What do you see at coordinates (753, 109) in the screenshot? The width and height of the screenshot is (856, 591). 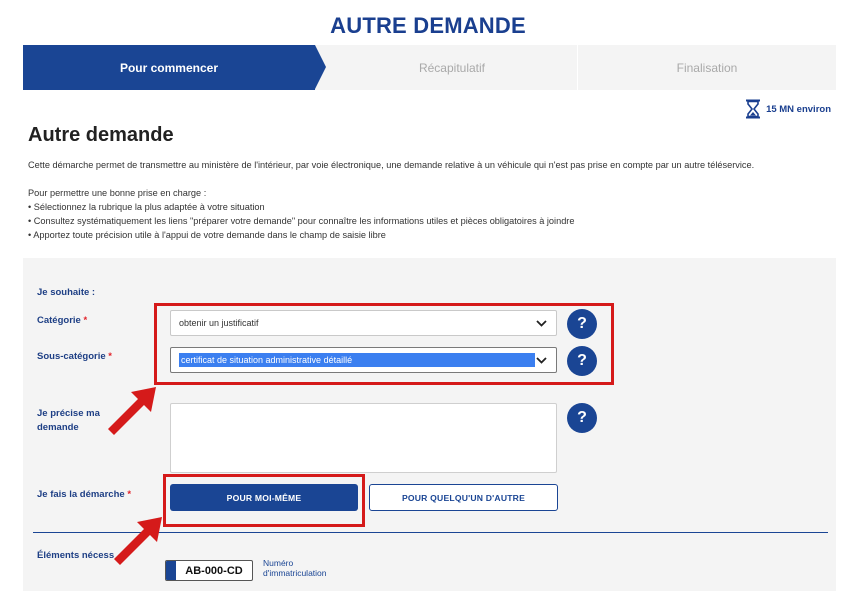 I see `hourglass-icon` at bounding box center [753, 109].